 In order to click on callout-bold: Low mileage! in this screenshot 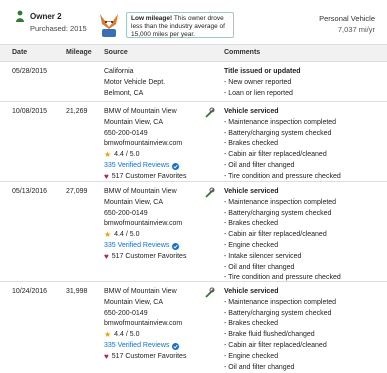, I will do `click(152, 18)`.